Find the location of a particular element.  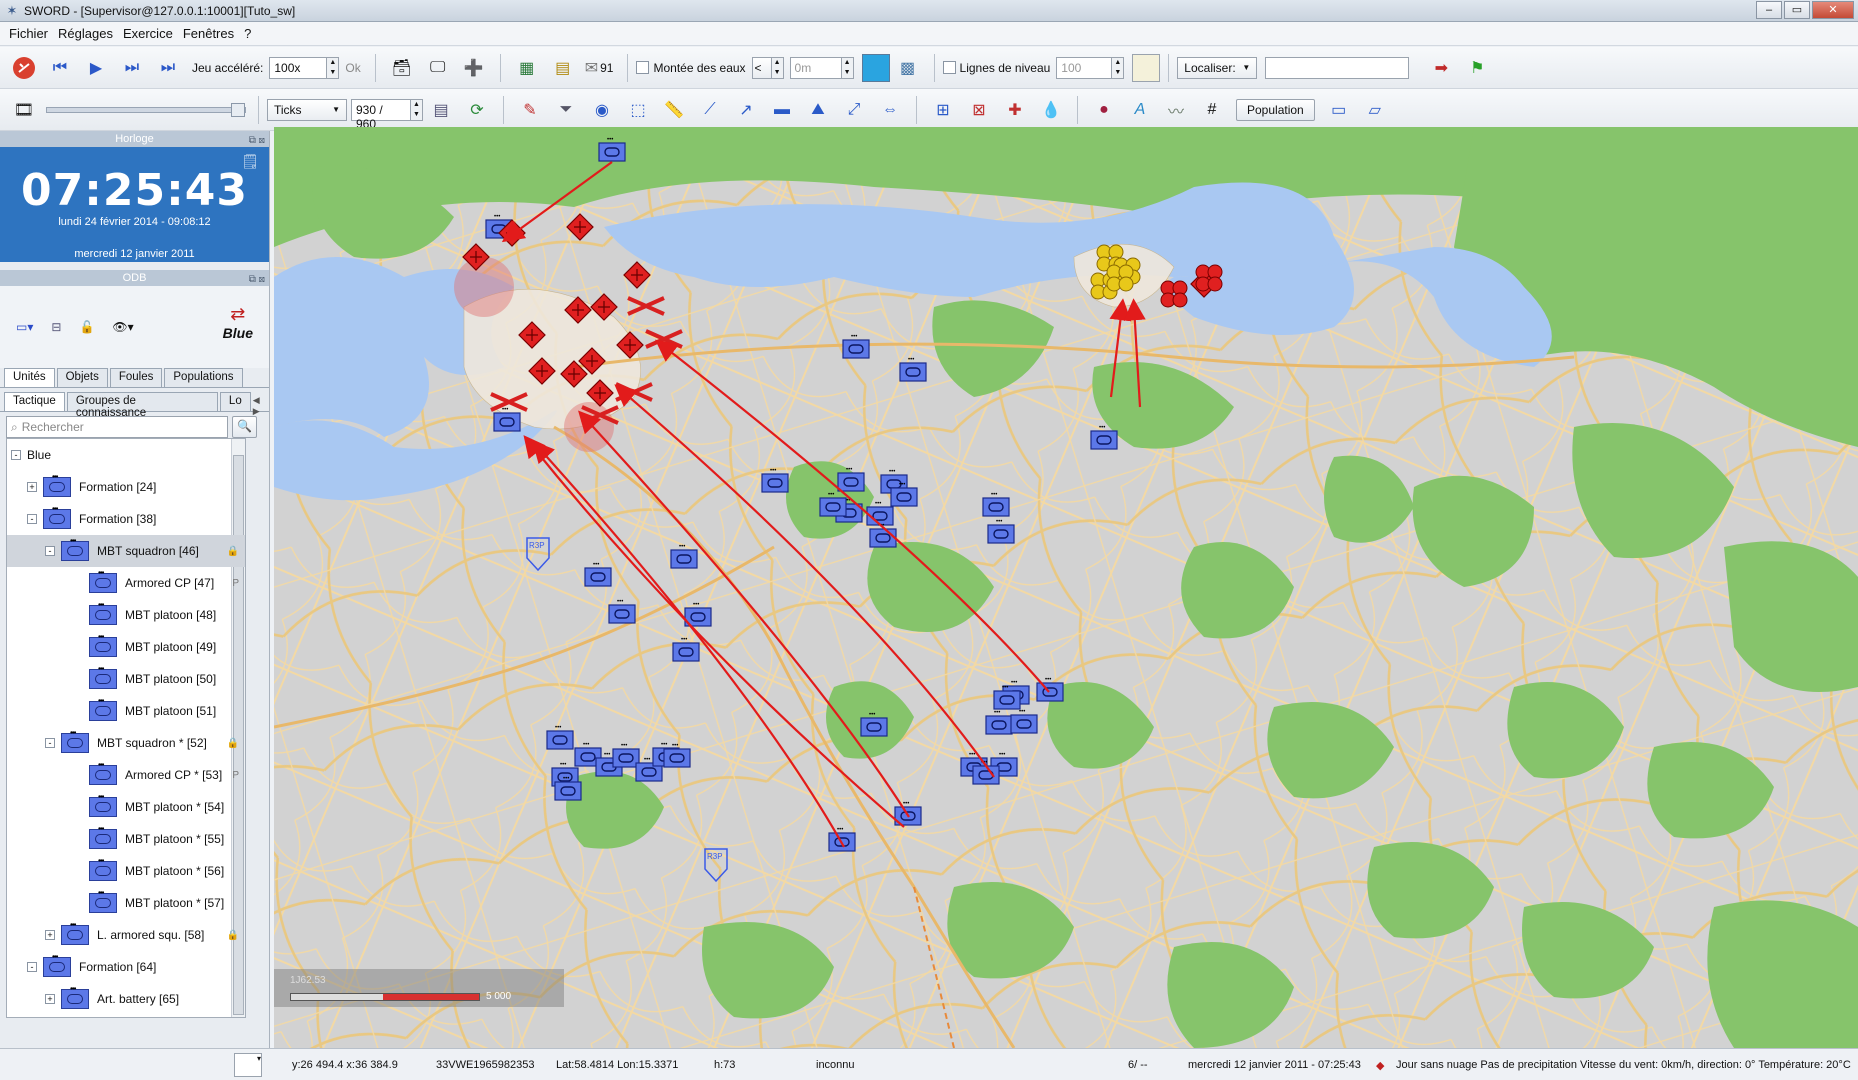

skip-end-button: ⏭ is located at coordinates (168, 68).